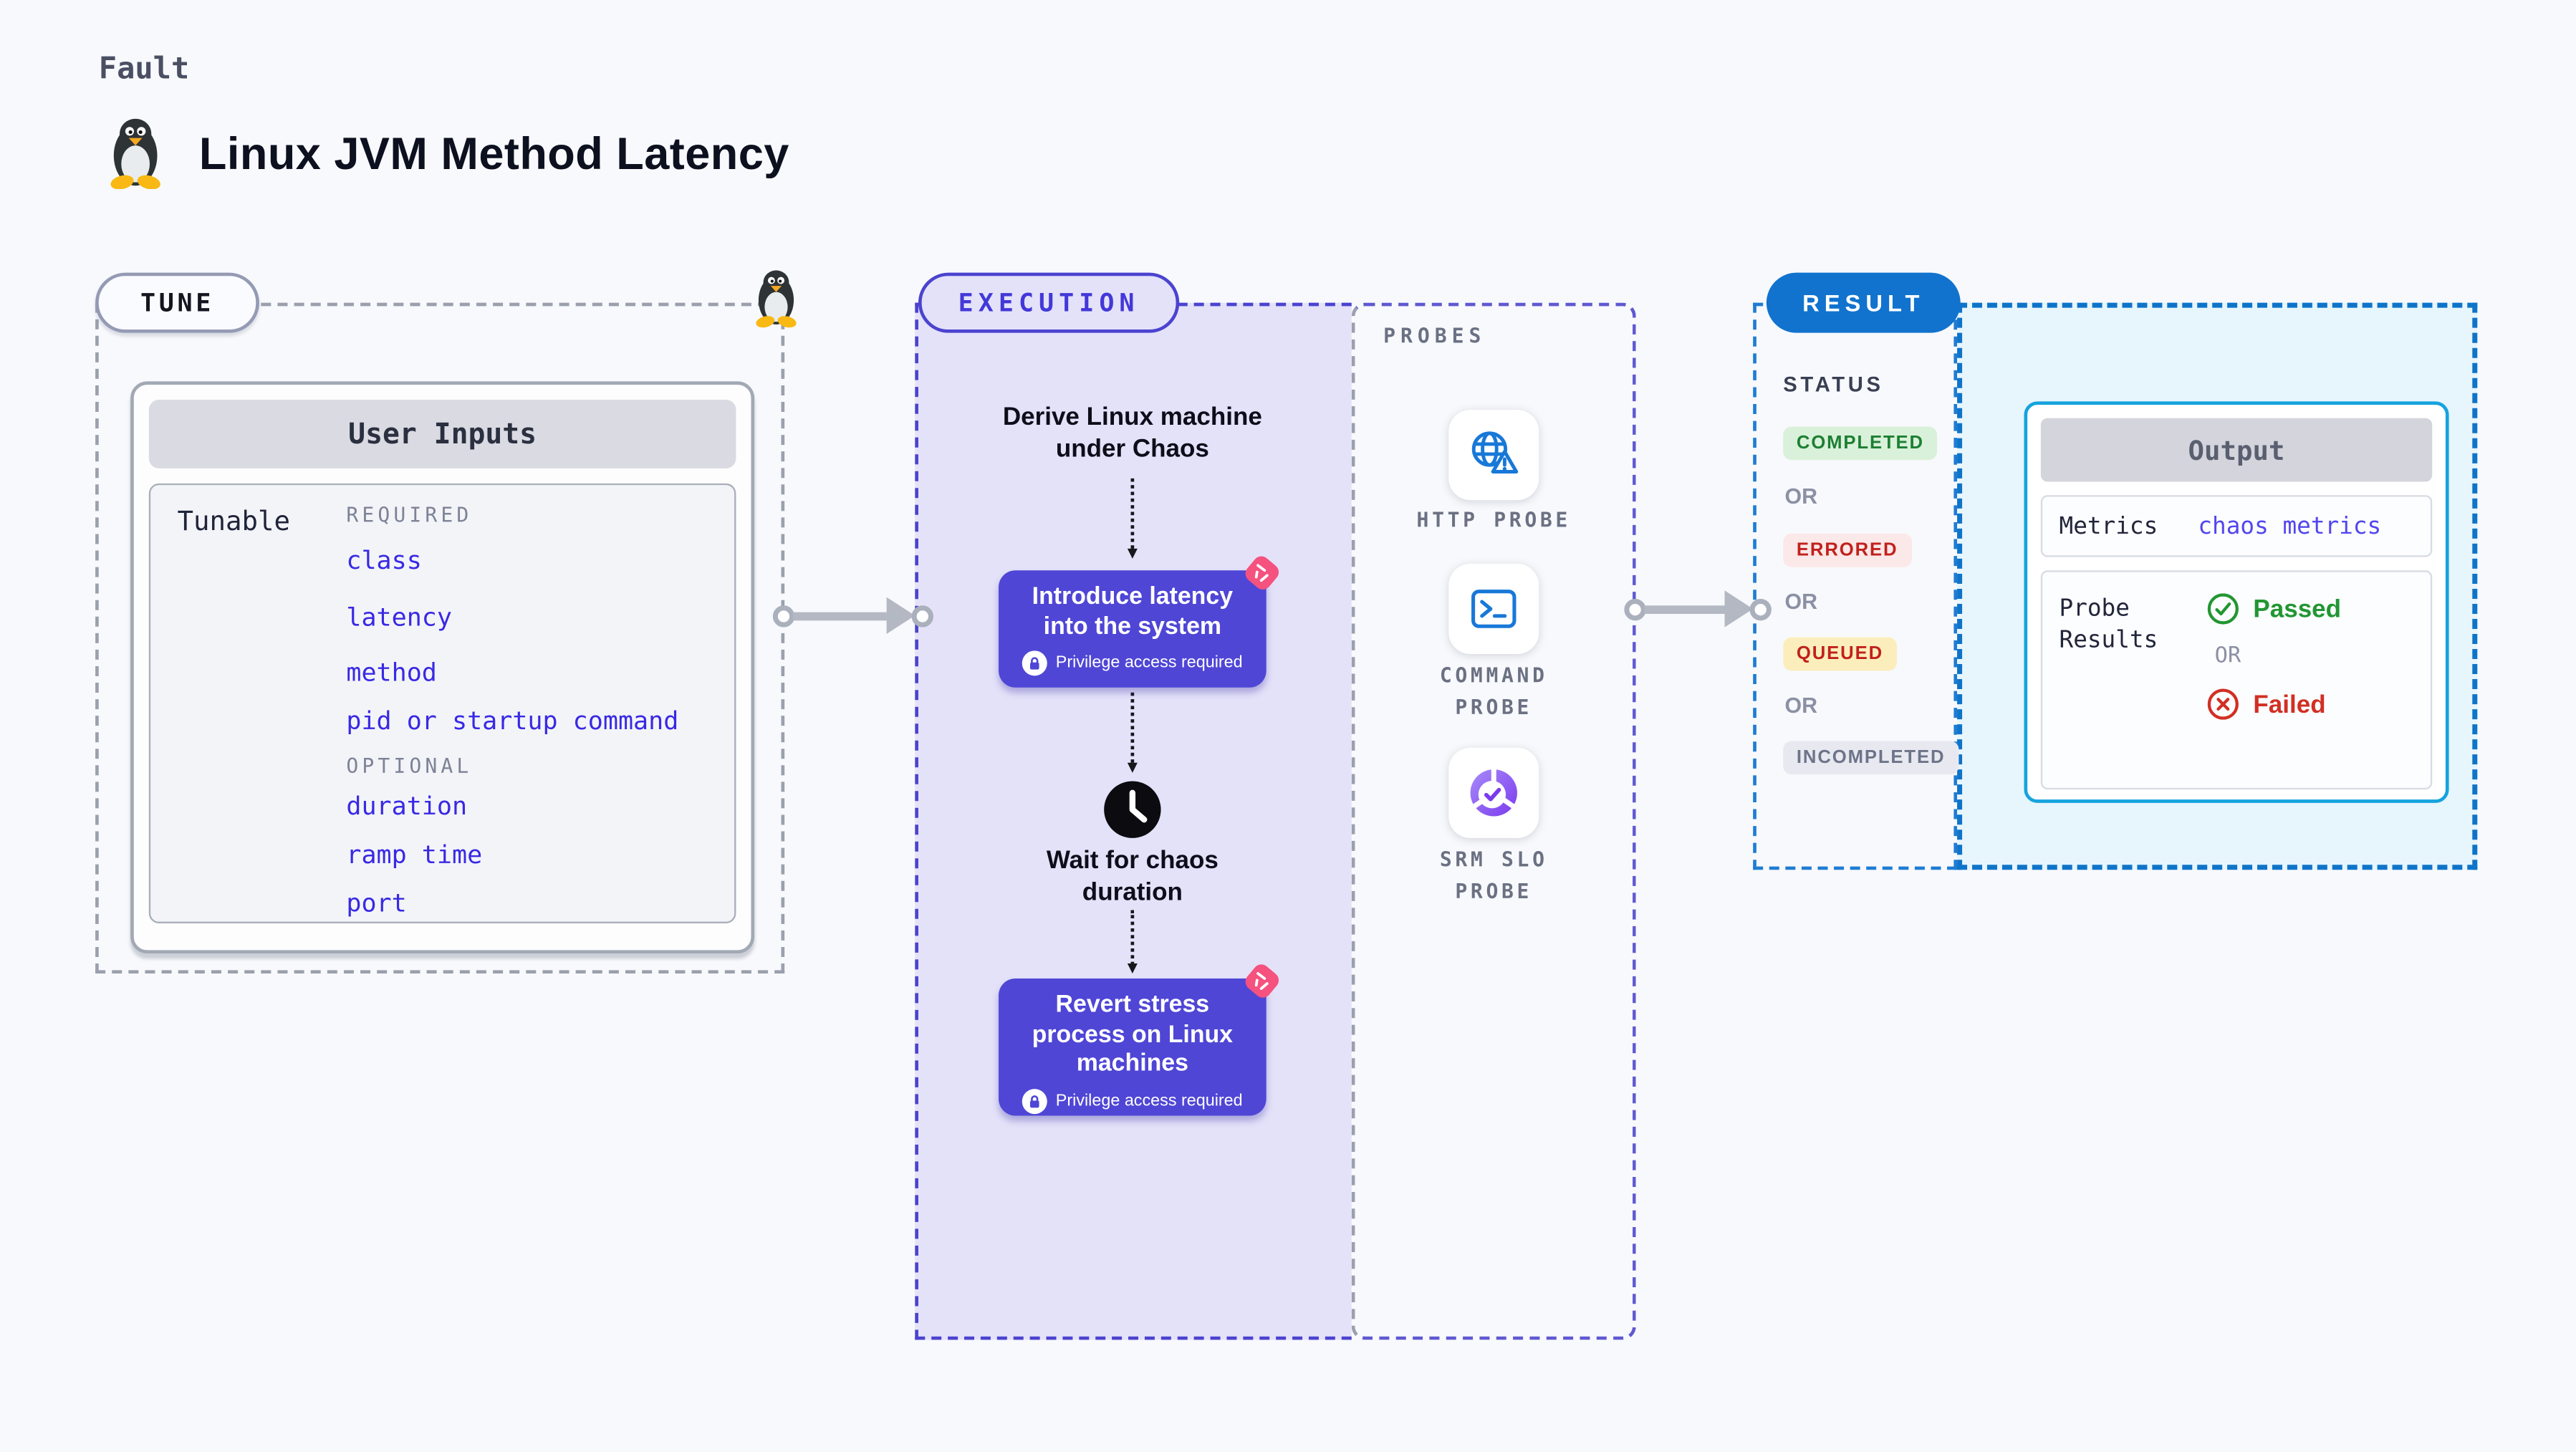 The height and width of the screenshot is (1452, 2576). What do you see at coordinates (1493, 520) in the screenshot?
I see `http-probe-label: HTTP PROBE` at bounding box center [1493, 520].